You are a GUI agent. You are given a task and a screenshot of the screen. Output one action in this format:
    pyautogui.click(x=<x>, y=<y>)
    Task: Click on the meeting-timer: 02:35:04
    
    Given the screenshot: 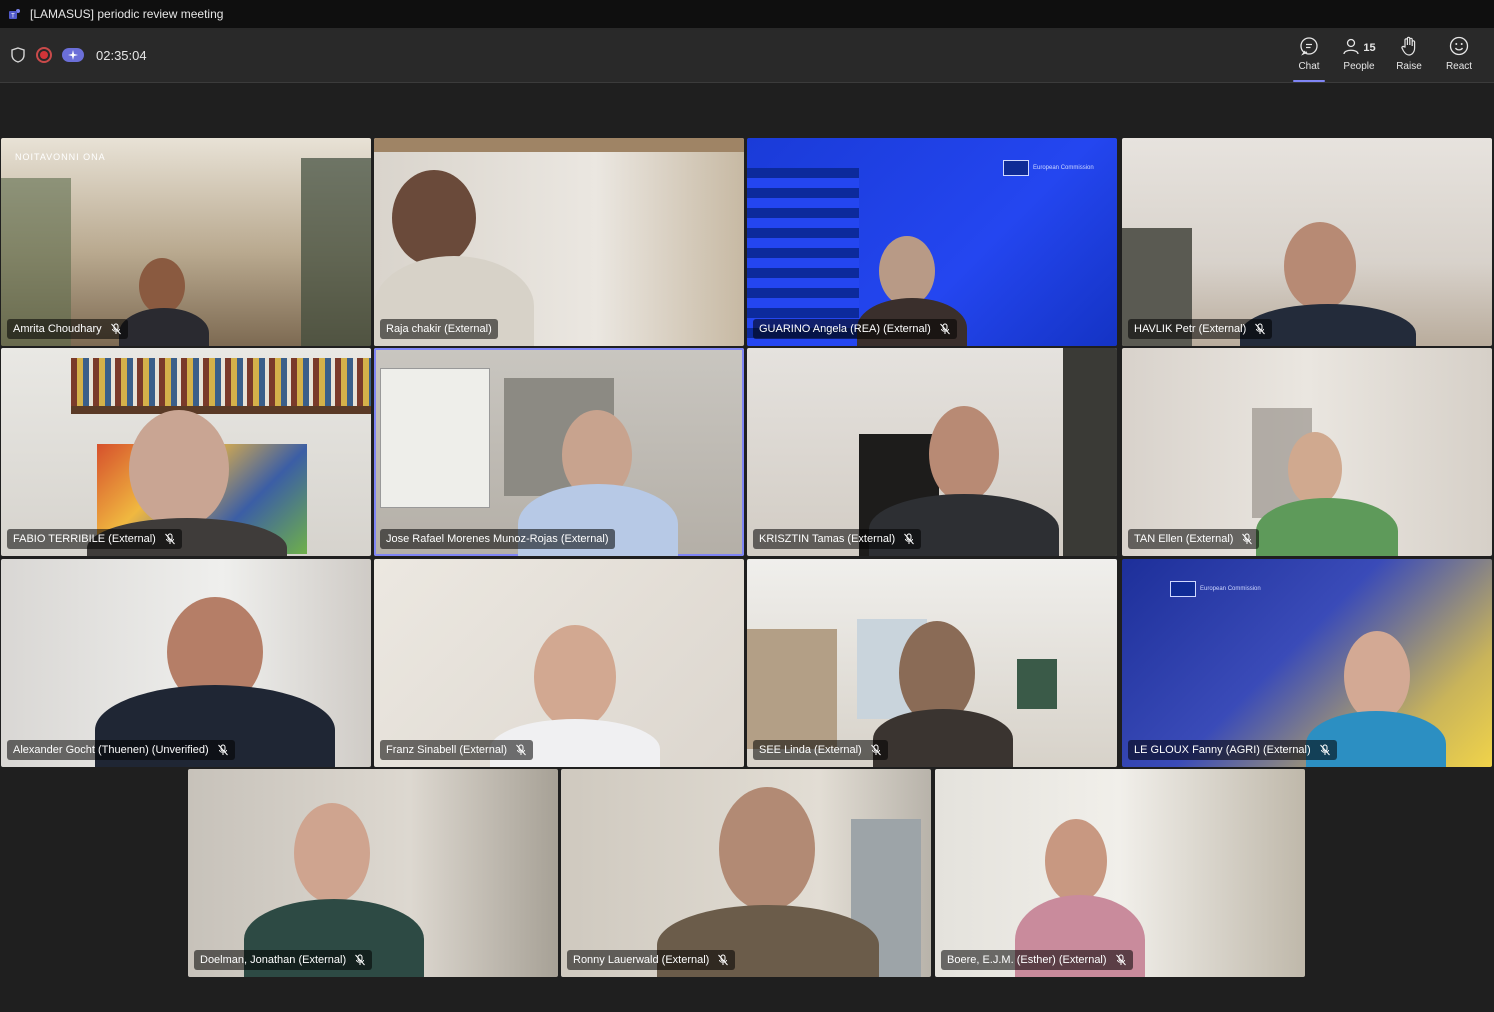 What is the action you would take?
    pyautogui.click(x=121, y=55)
    